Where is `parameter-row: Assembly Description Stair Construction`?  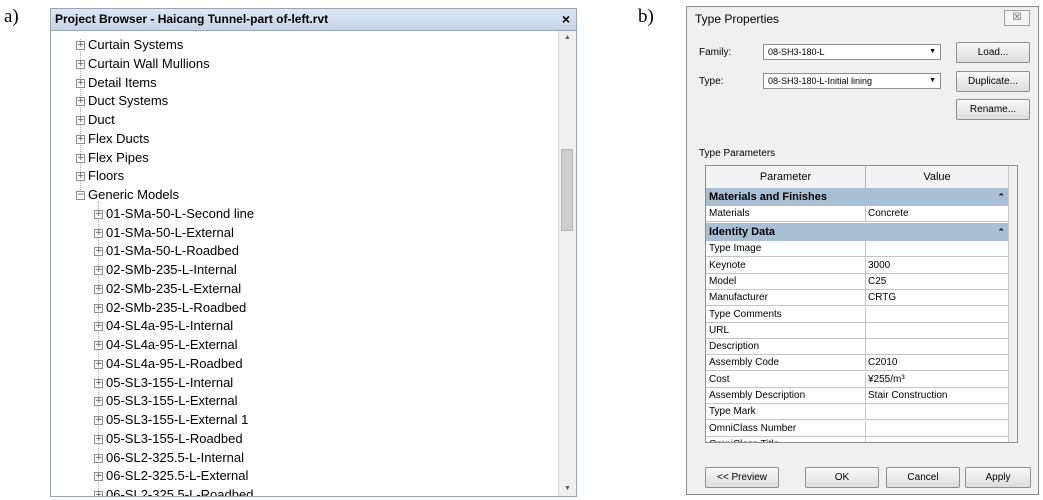
parameter-row: Assembly Description Stair Construction is located at coordinates (858, 396).